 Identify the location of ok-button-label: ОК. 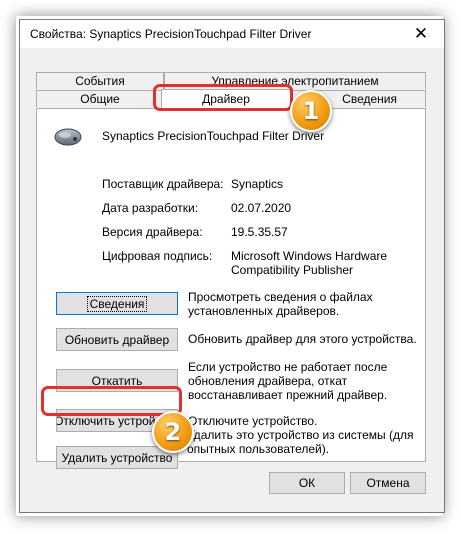
(307, 483).